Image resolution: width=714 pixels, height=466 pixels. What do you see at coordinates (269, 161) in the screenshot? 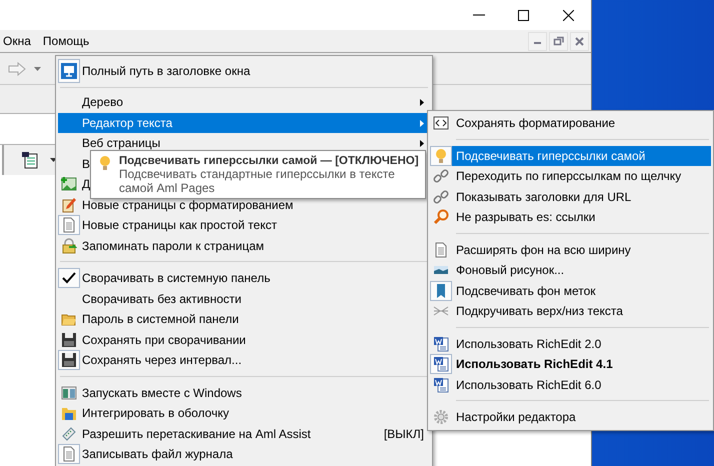
I see `tooltip-title: Подсвечивать гиперссылки самой — [ОТКЛЮЧЕНО]` at bounding box center [269, 161].